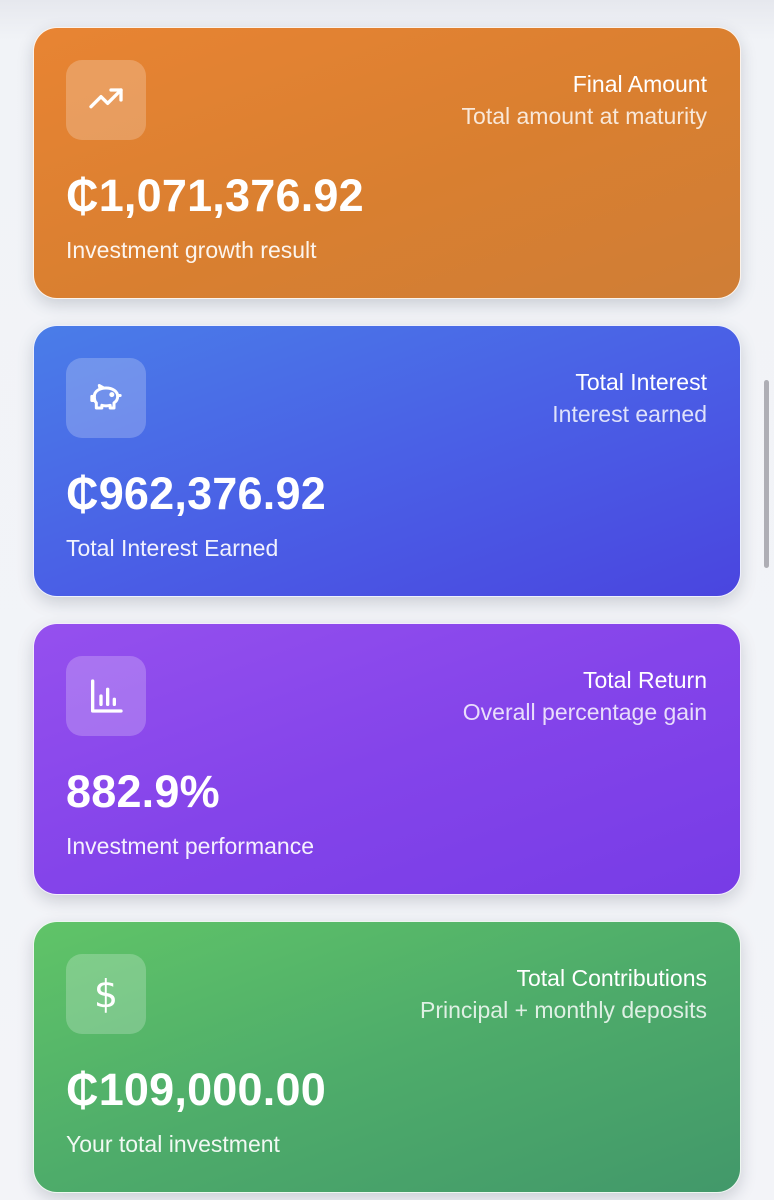 Image resolution: width=774 pixels, height=1200 pixels. I want to click on card-value: 882.9%, so click(143, 791).